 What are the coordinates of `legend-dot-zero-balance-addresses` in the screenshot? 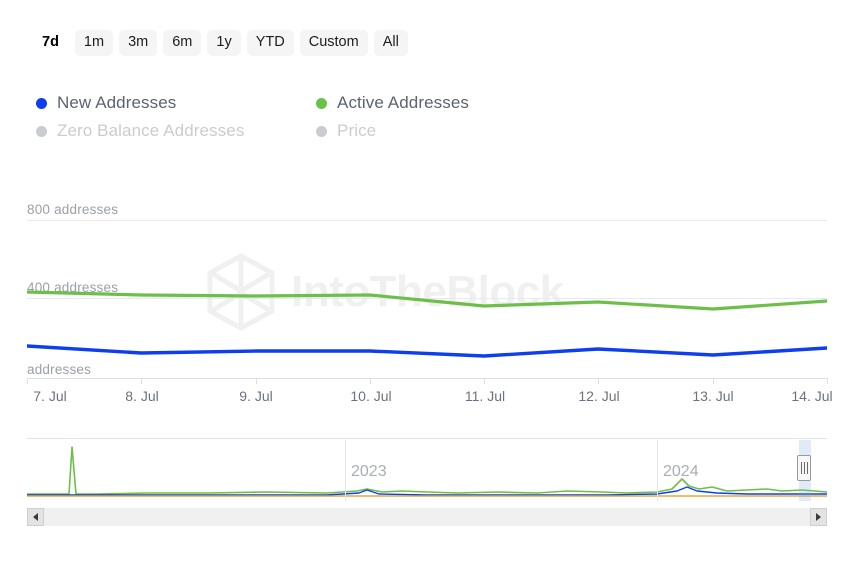 It's located at (41, 131).